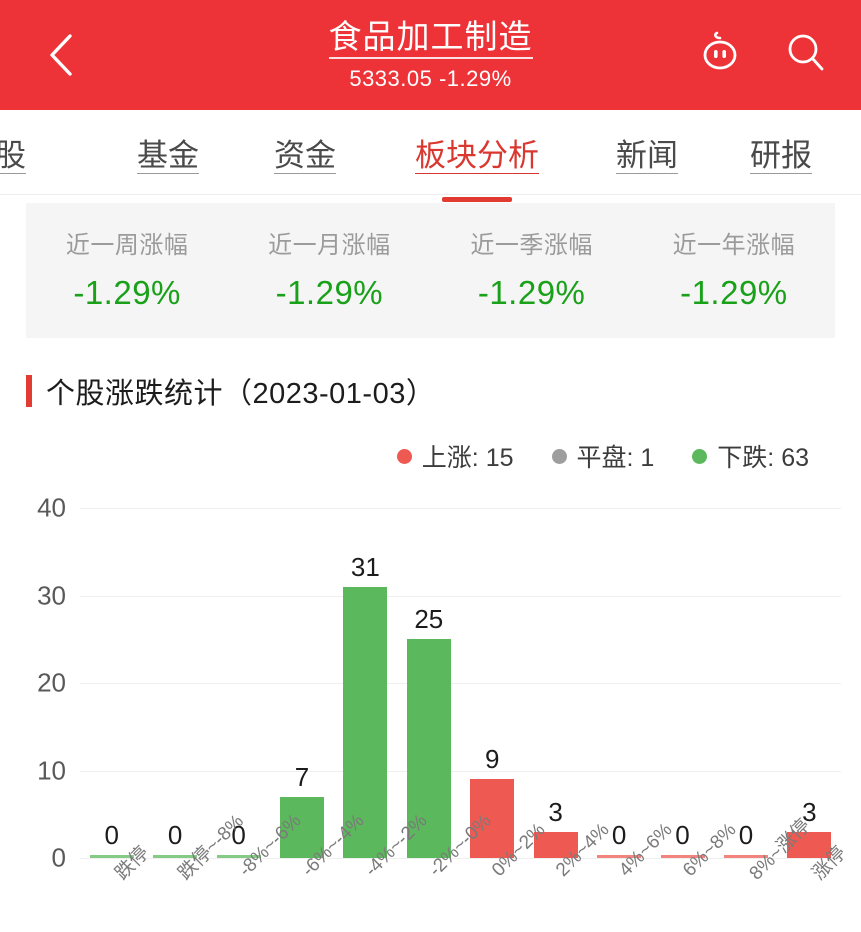 Image resolution: width=861 pixels, height=932 pixels. I want to click on tab-4: 板块分析, so click(477, 152).